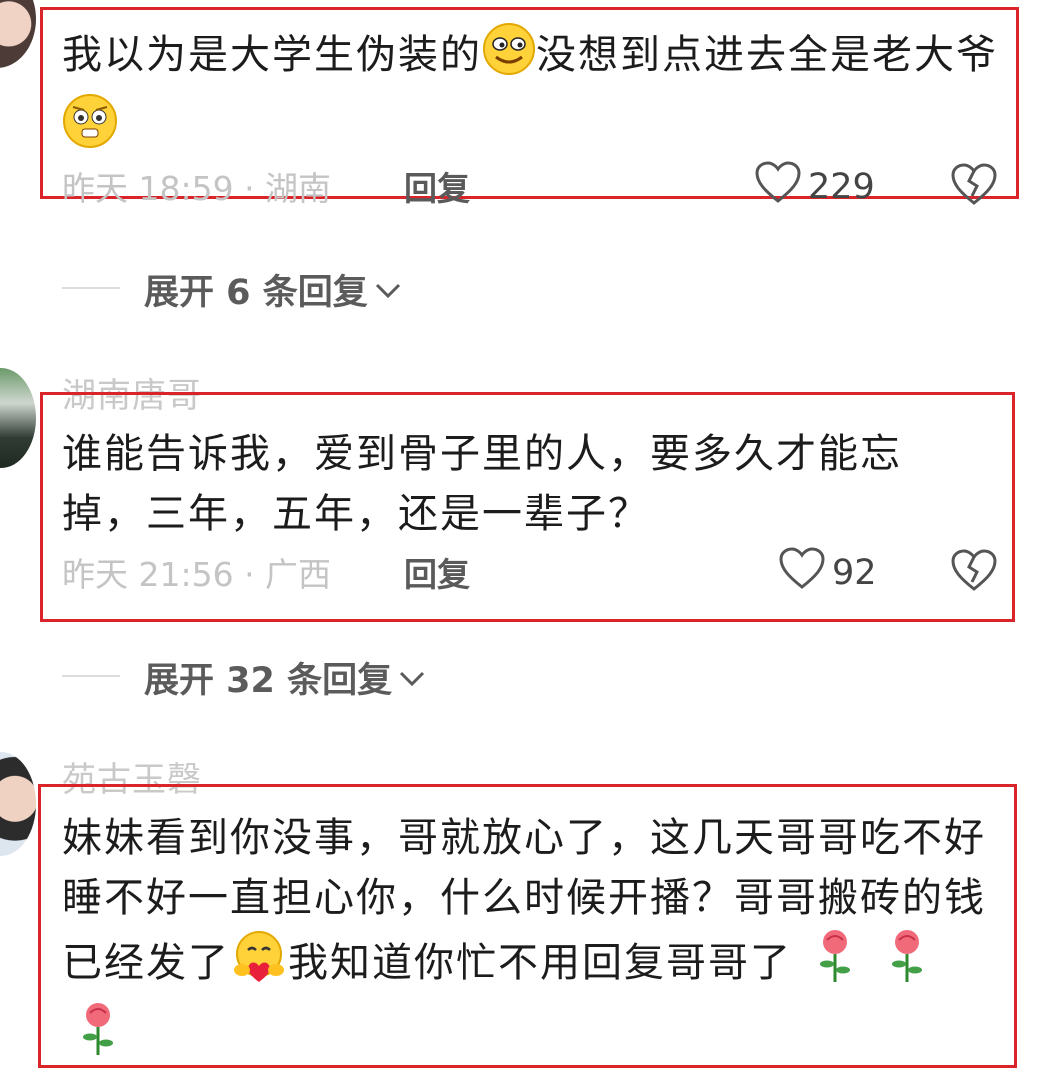 The width and height of the screenshot is (1049, 1074). What do you see at coordinates (259, 965) in the screenshot?
I see `hugging-heart-emoji-icon` at bounding box center [259, 965].